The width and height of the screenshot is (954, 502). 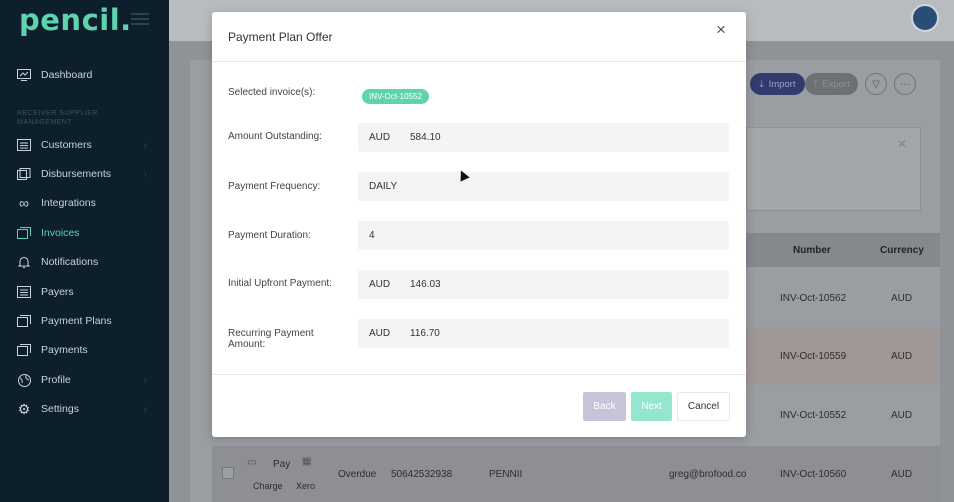 I want to click on avatar, so click(x=925, y=18).